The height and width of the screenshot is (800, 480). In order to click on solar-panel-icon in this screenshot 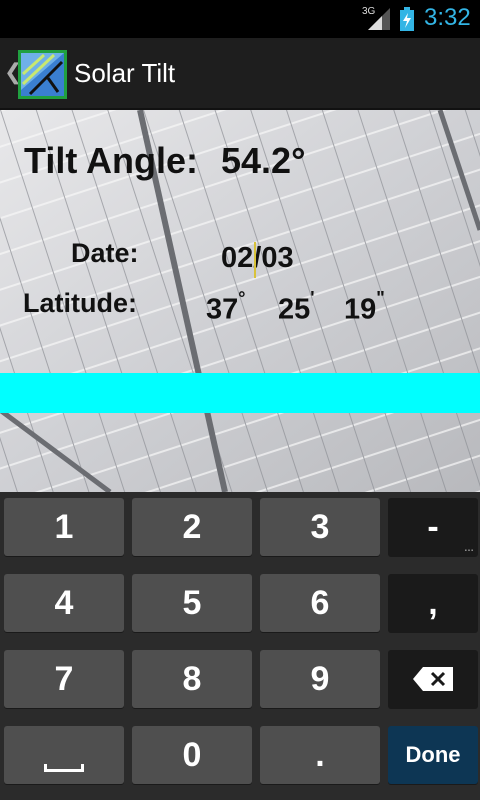, I will do `click(42, 74)`.